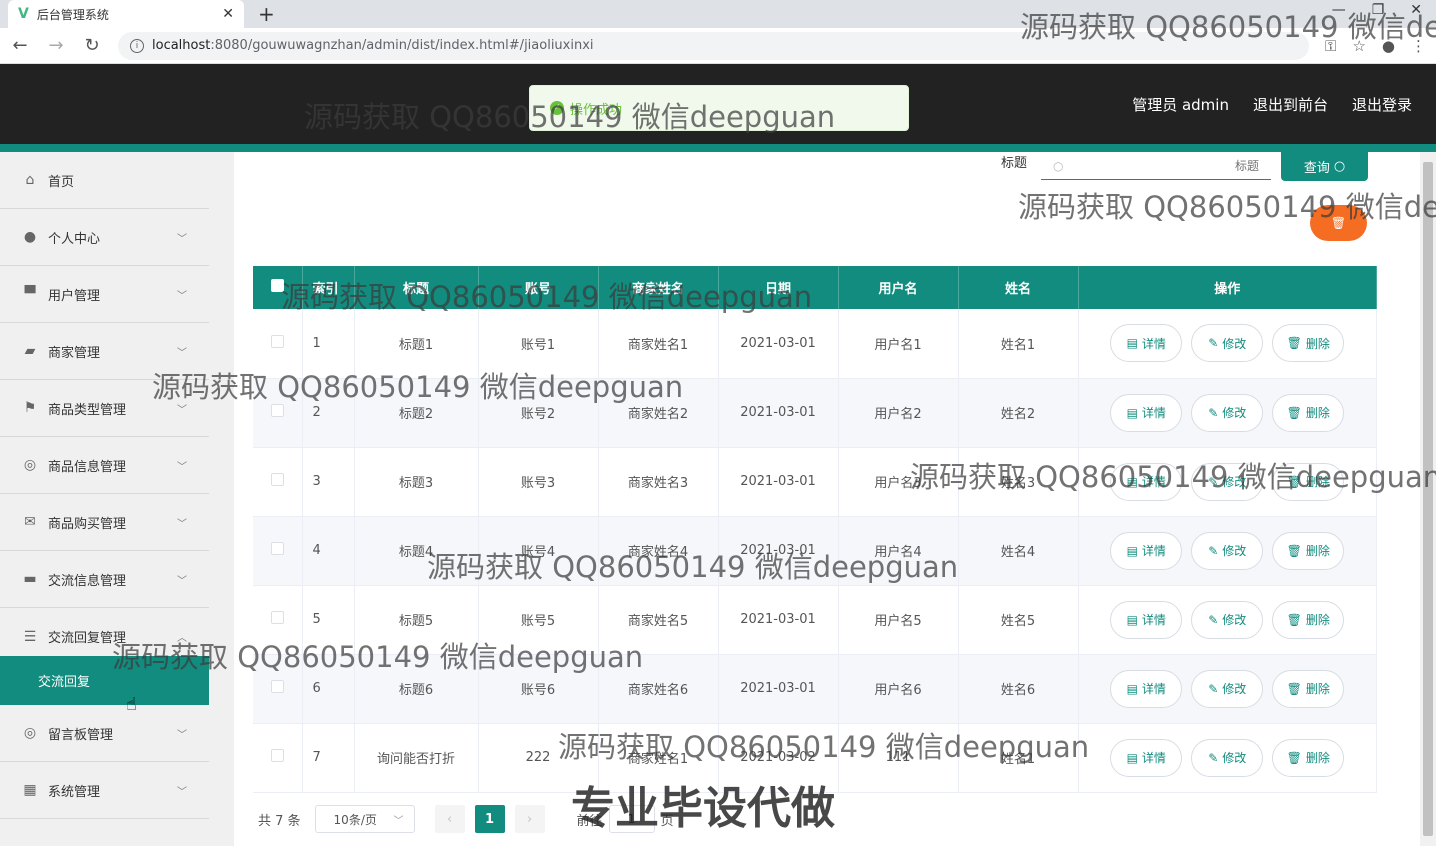 This screenshot has height=846, width=1436. Describe the element at coordinates (81, 735) in the screenshot. I see `sidebar-item-label: 留言板管理` at that location.